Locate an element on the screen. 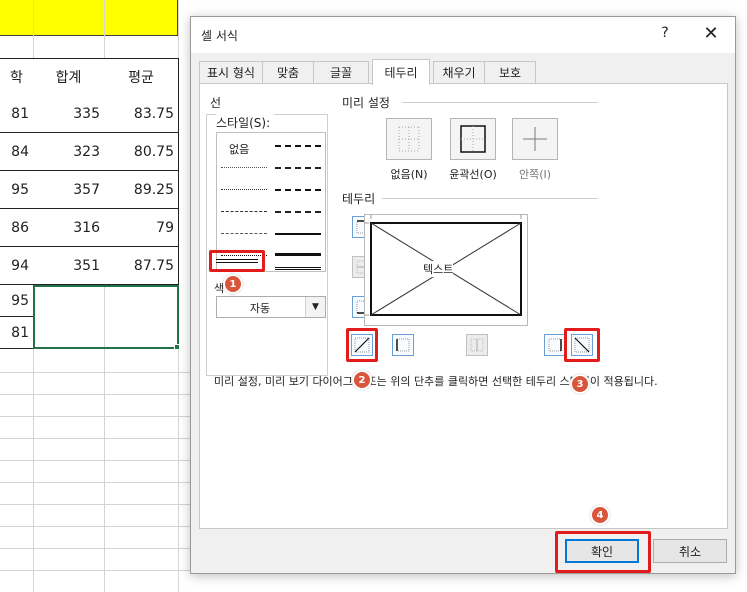 This screenshot has height=592, width=747. highlight-diagonal-down is located at coordinates (582, 345).